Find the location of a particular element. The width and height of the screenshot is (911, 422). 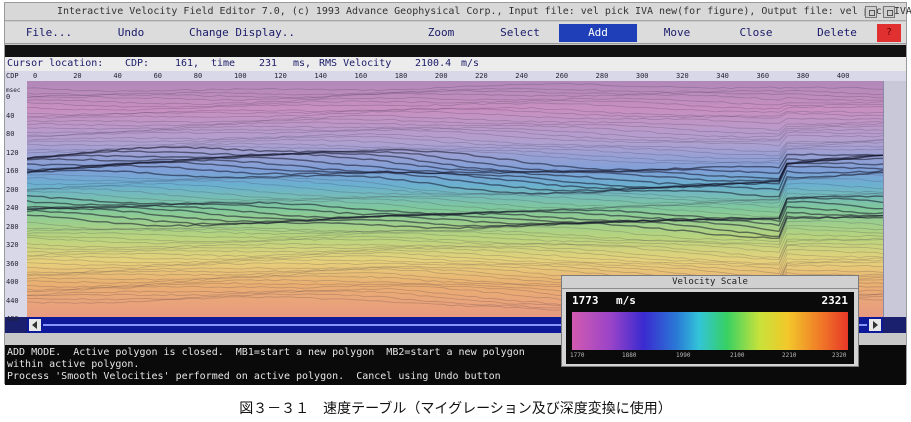

velocity-max: 2321 is located at coordinates (835, 300).